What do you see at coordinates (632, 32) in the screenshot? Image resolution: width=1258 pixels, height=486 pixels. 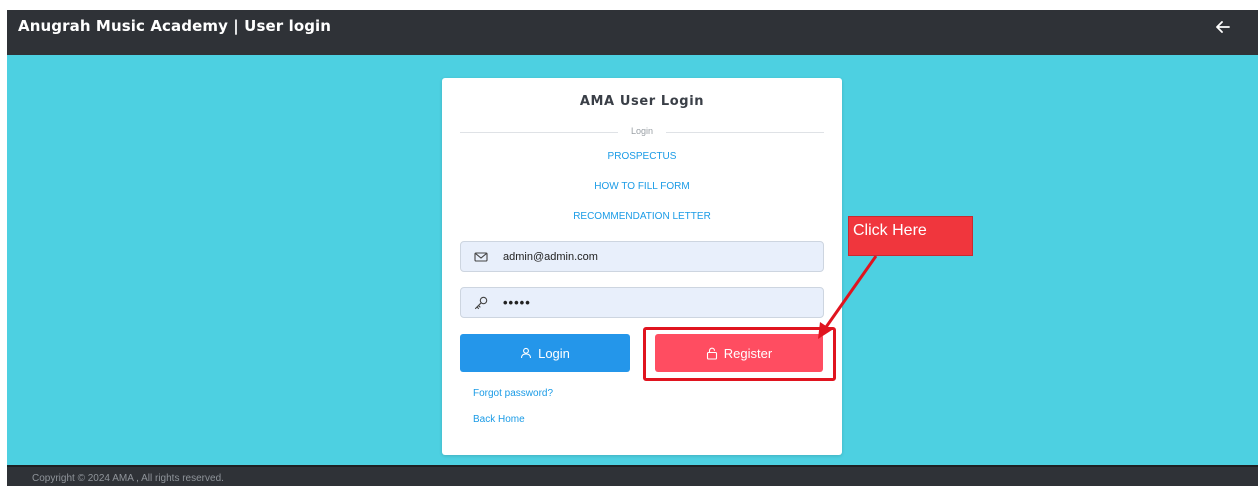 I see `top-navbar: Anugrah Music Academy | User login` at bounding box center [632, 32].